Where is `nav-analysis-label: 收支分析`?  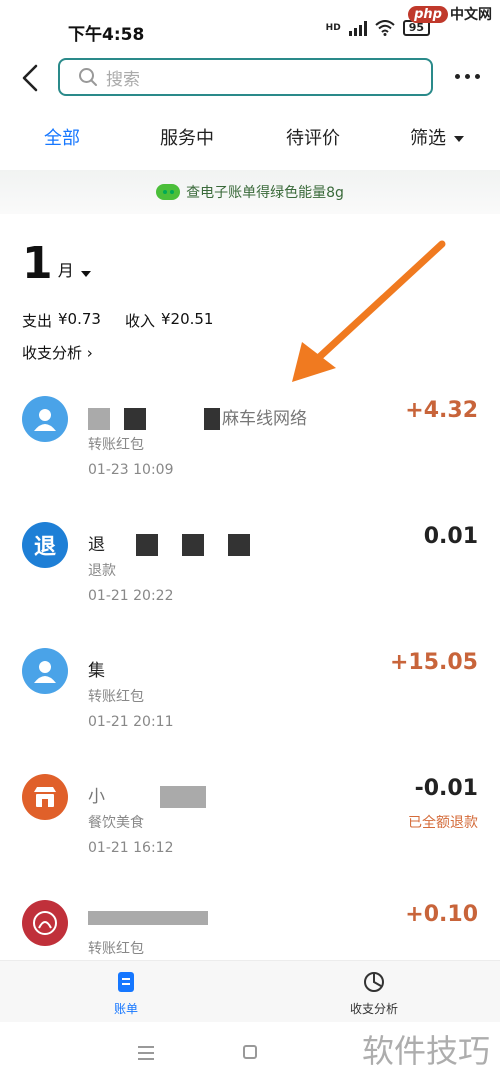 nav-analysis-label: 收支分析 is located at coordinates (373, 1009).